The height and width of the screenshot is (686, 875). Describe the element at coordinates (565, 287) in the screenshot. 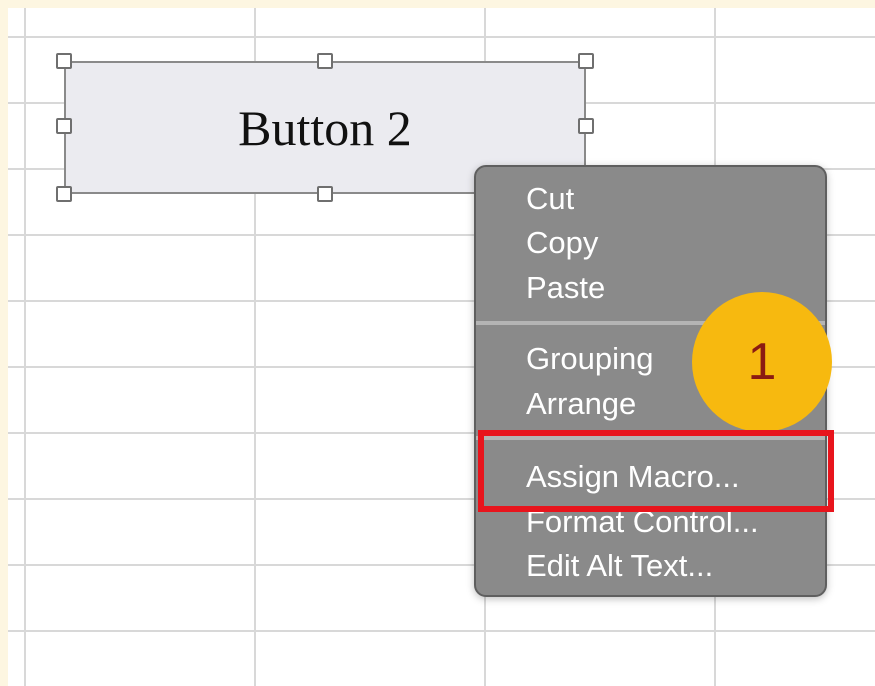

I see `menu-item-paste: Paste` at that location.